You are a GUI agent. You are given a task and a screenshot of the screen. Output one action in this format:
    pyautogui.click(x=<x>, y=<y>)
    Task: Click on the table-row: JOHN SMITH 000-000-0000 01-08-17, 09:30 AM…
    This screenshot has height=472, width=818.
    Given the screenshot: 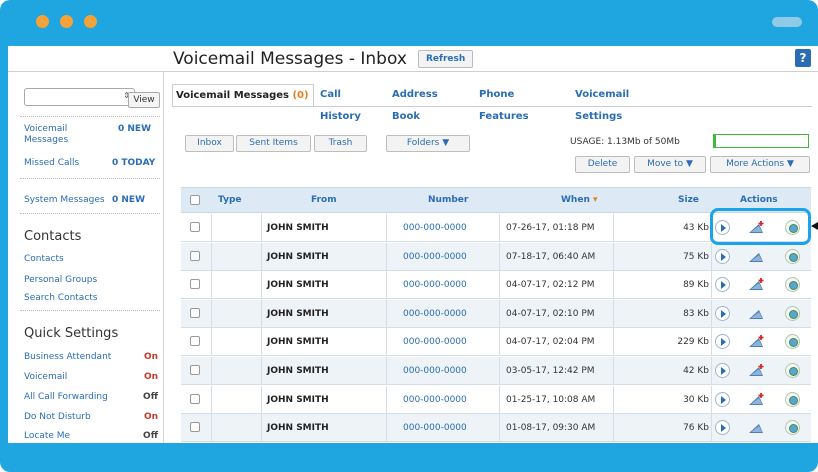 What is the action you would take?
    pyautogui.click(x=496, y=428)
    